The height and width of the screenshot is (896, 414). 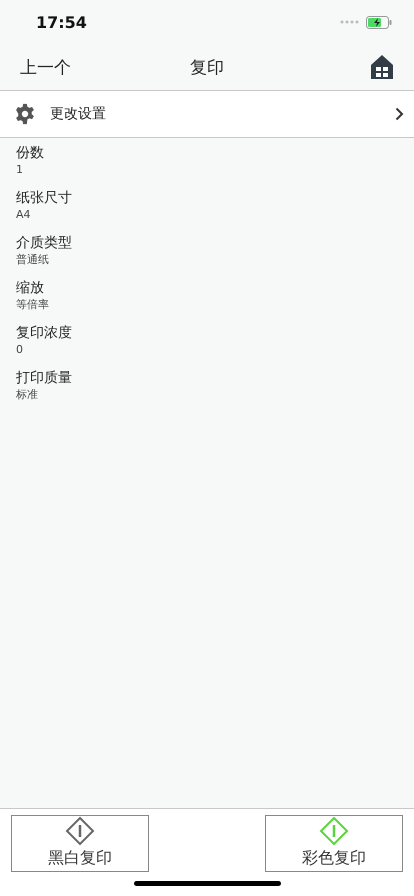 I want to click on page-title: 复印, so click(x=207, y=67).